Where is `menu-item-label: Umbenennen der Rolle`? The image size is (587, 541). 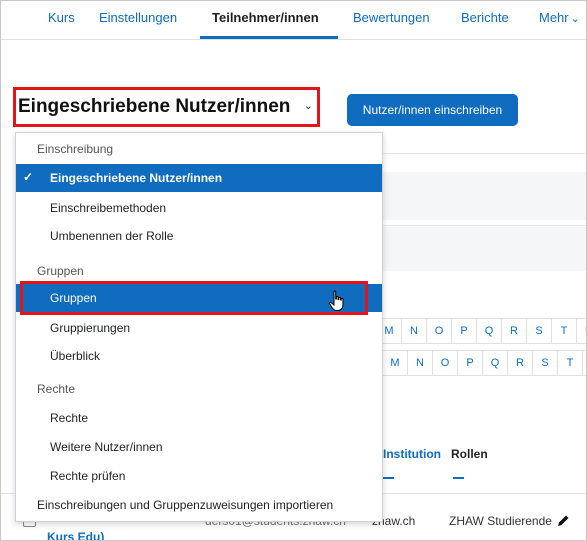 menu-item-label: Umbenennen der Rolle is located at coordinates (112, 236).